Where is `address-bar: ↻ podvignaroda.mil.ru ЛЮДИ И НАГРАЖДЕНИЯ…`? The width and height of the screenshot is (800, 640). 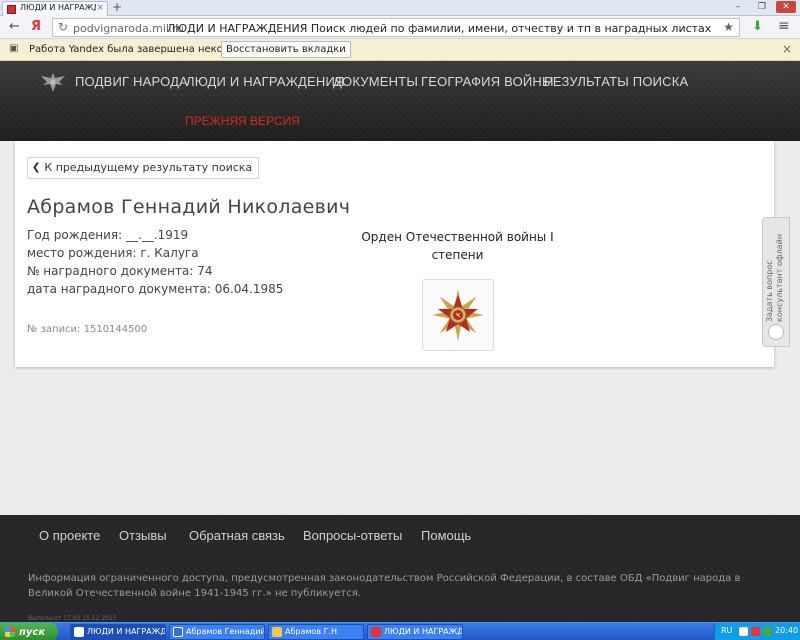 address-bar: ↻ podvignaroda.mil.ru ЛЮДИ И НАГРАЖДЕНИЯ… is located at coordinates (396, 27).